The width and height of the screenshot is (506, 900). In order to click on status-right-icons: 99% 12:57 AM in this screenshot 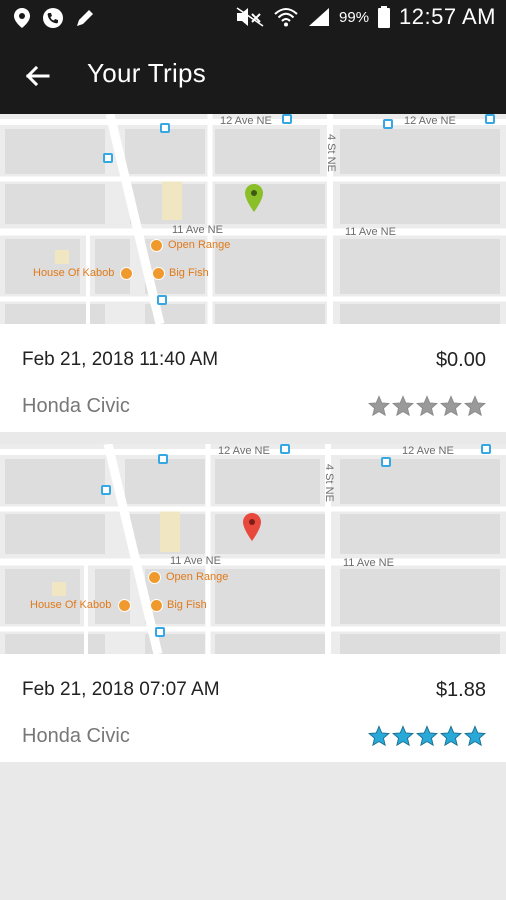, I will do `click(365, 17)`.